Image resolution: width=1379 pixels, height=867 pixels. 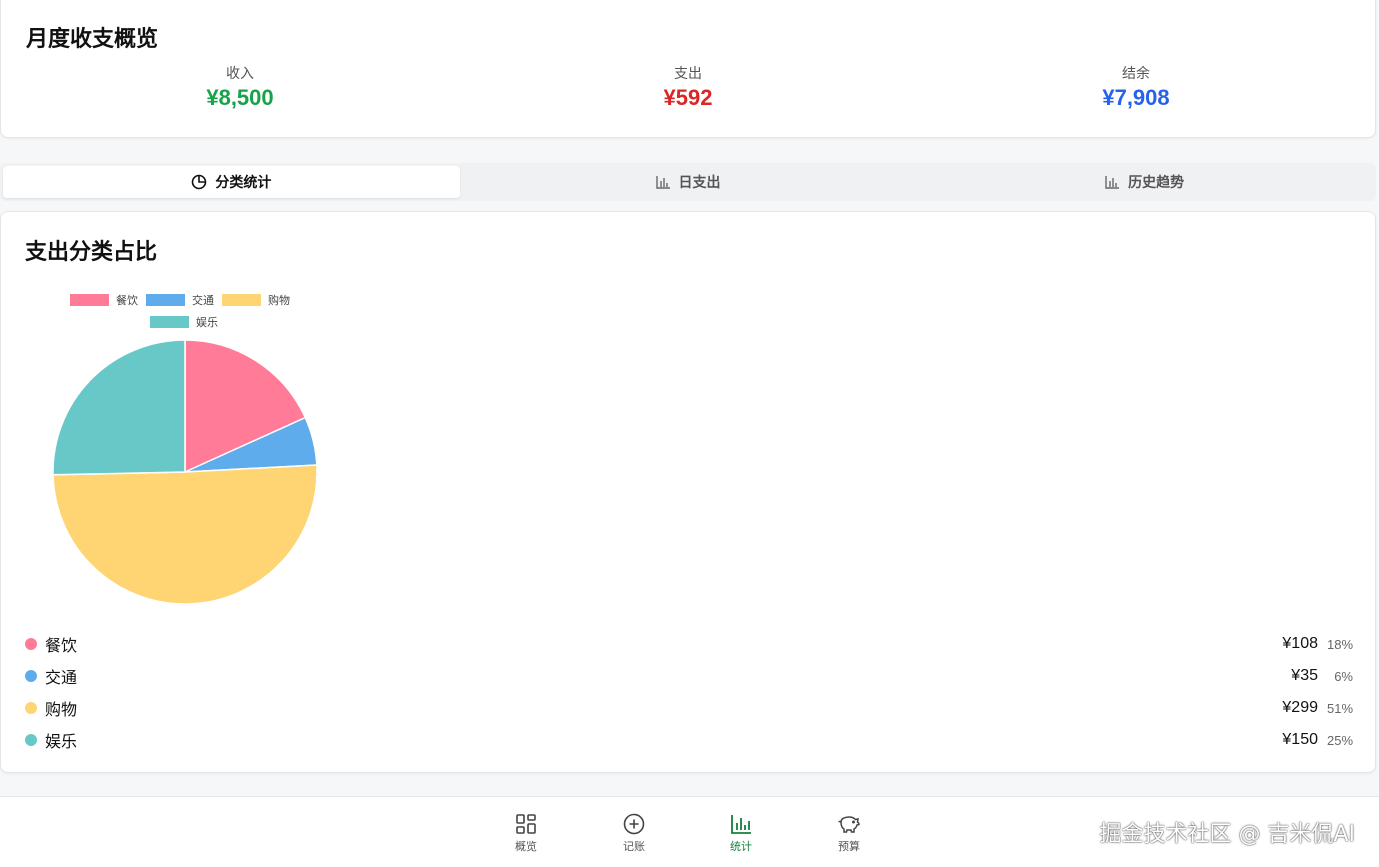 I want to click on pie-chart-icon, so click(x=199, y=182).